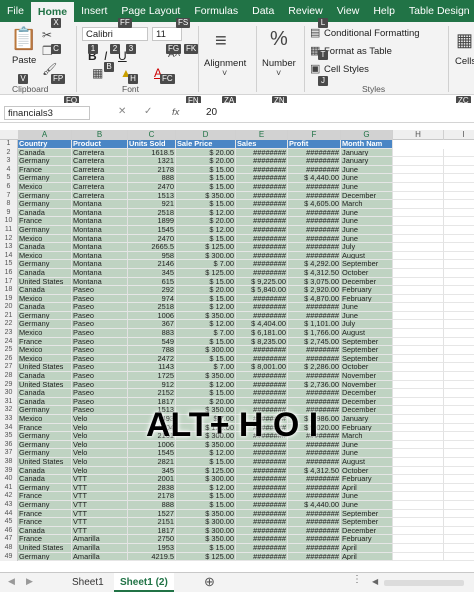 The width and height of the screenshot is (474, 592). I want to click on table-cell: 2178, so click(152, 496).